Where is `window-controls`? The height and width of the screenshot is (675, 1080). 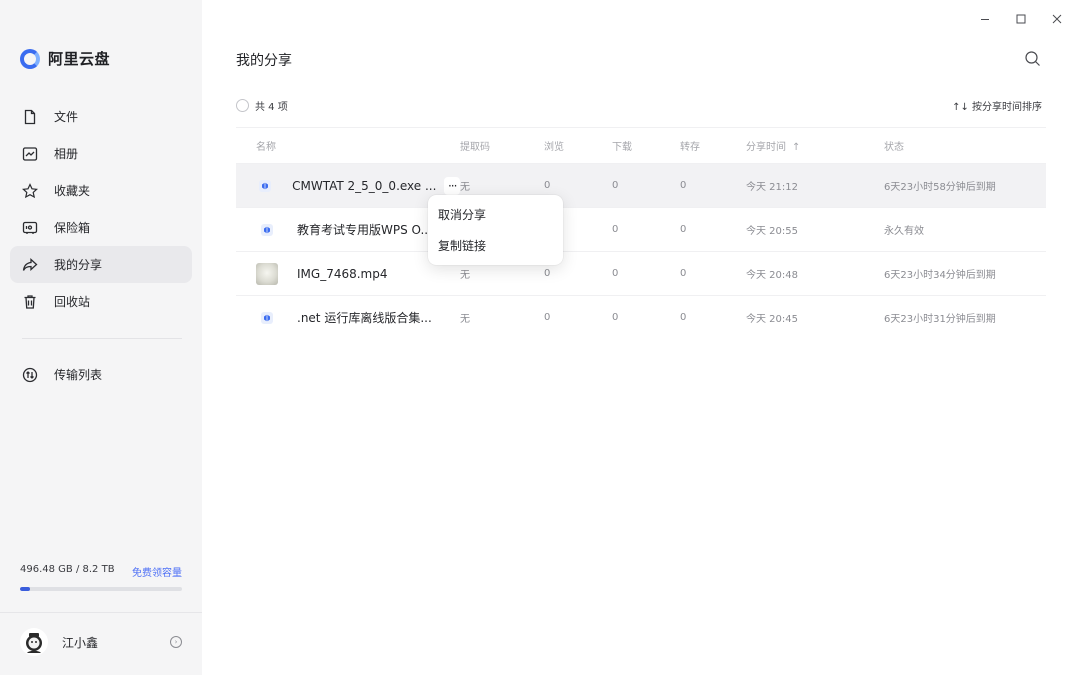
window-controls is located at coordinates (1021, 19).